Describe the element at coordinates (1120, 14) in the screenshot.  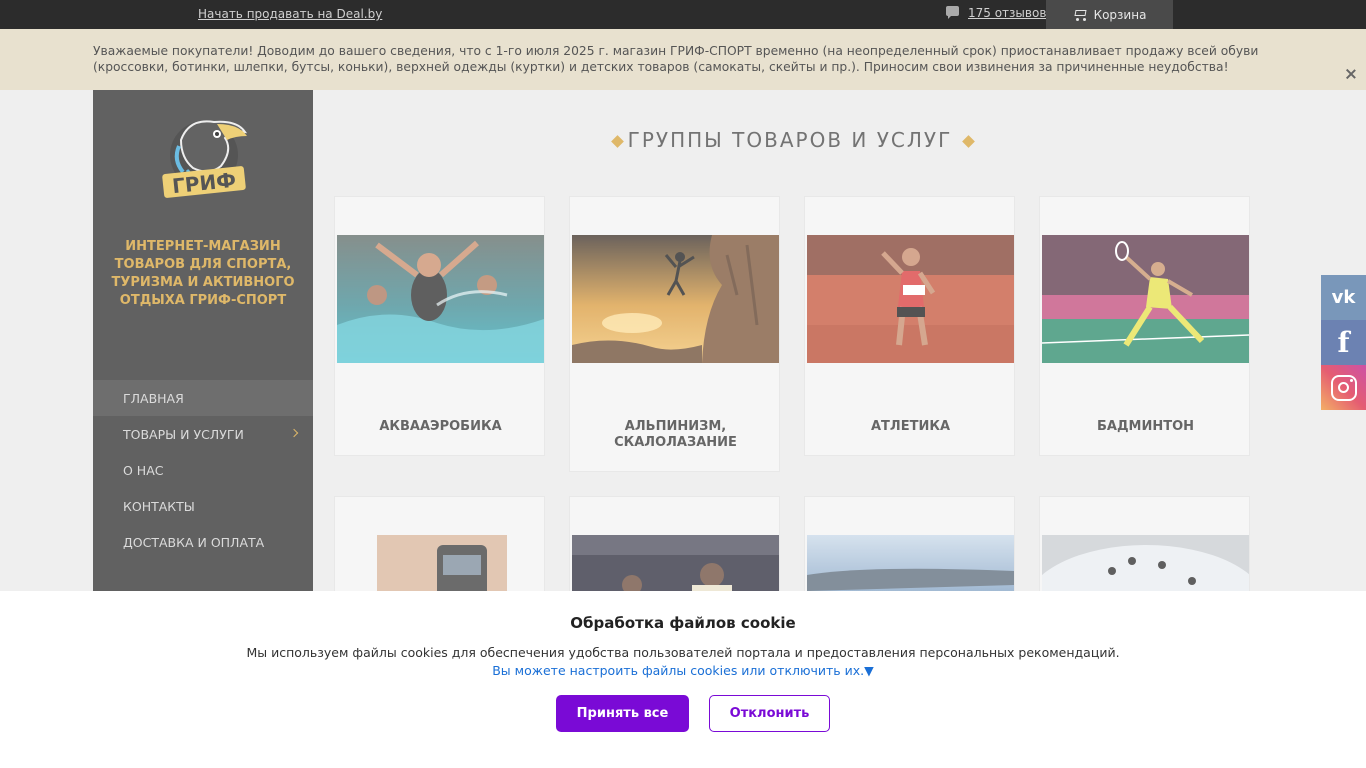
I see `cart-label: Корзина` at that location.